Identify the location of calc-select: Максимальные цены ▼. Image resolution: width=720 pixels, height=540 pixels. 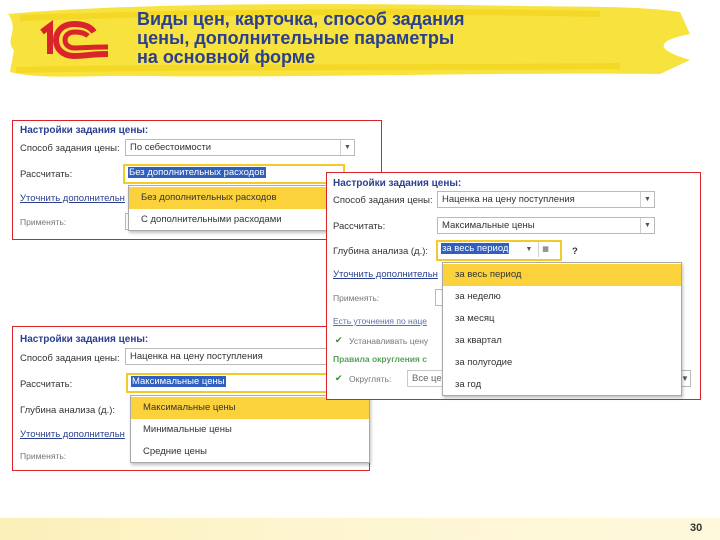
(546, 225).